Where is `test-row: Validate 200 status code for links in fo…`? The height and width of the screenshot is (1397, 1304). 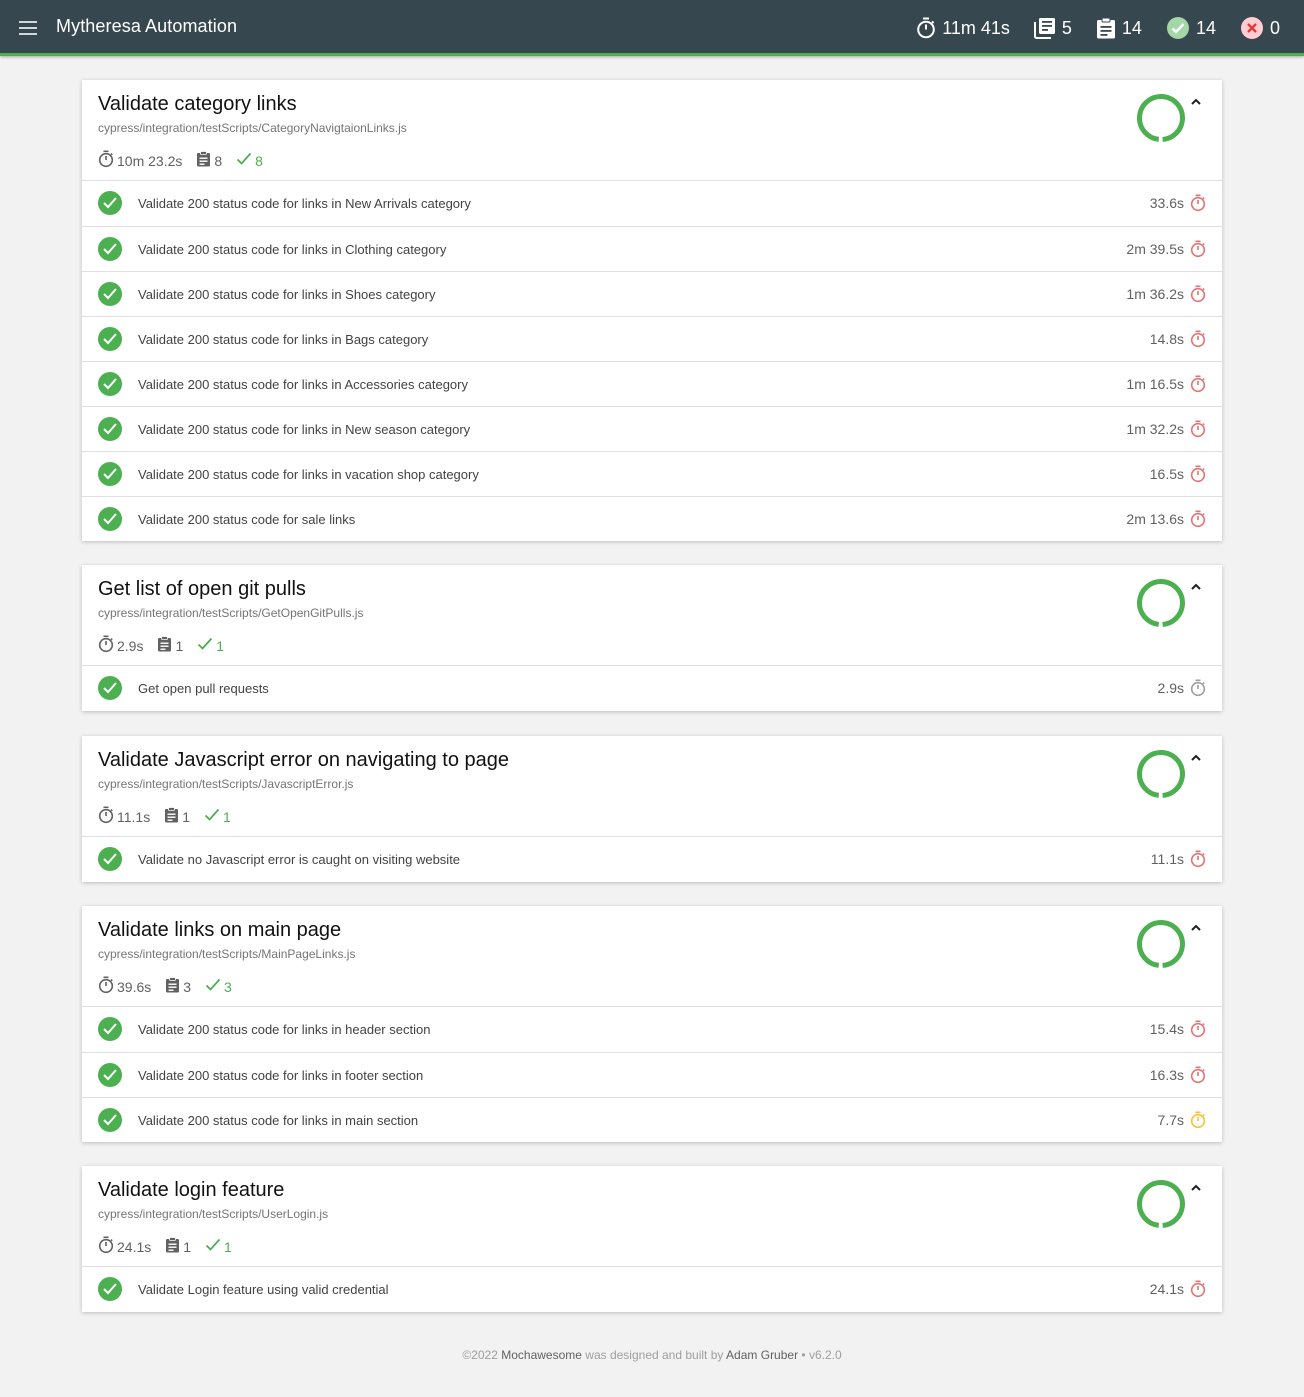
test-row: Validate 200 status code for links in fo… is located at coordinates (652, 1074).